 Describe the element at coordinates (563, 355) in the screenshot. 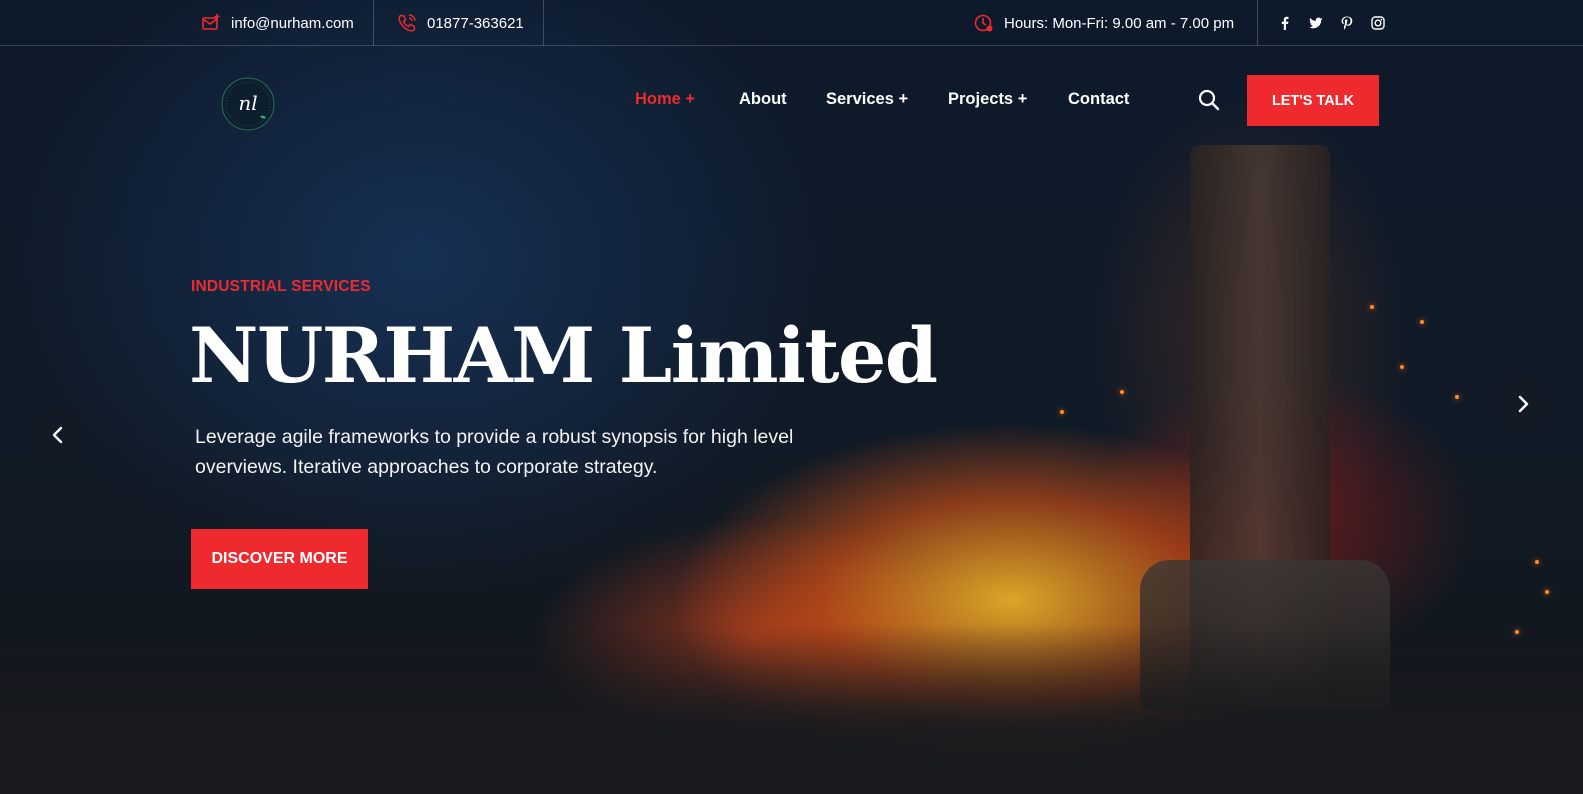

I see `hero-title: NURHAM Limited` at that location.